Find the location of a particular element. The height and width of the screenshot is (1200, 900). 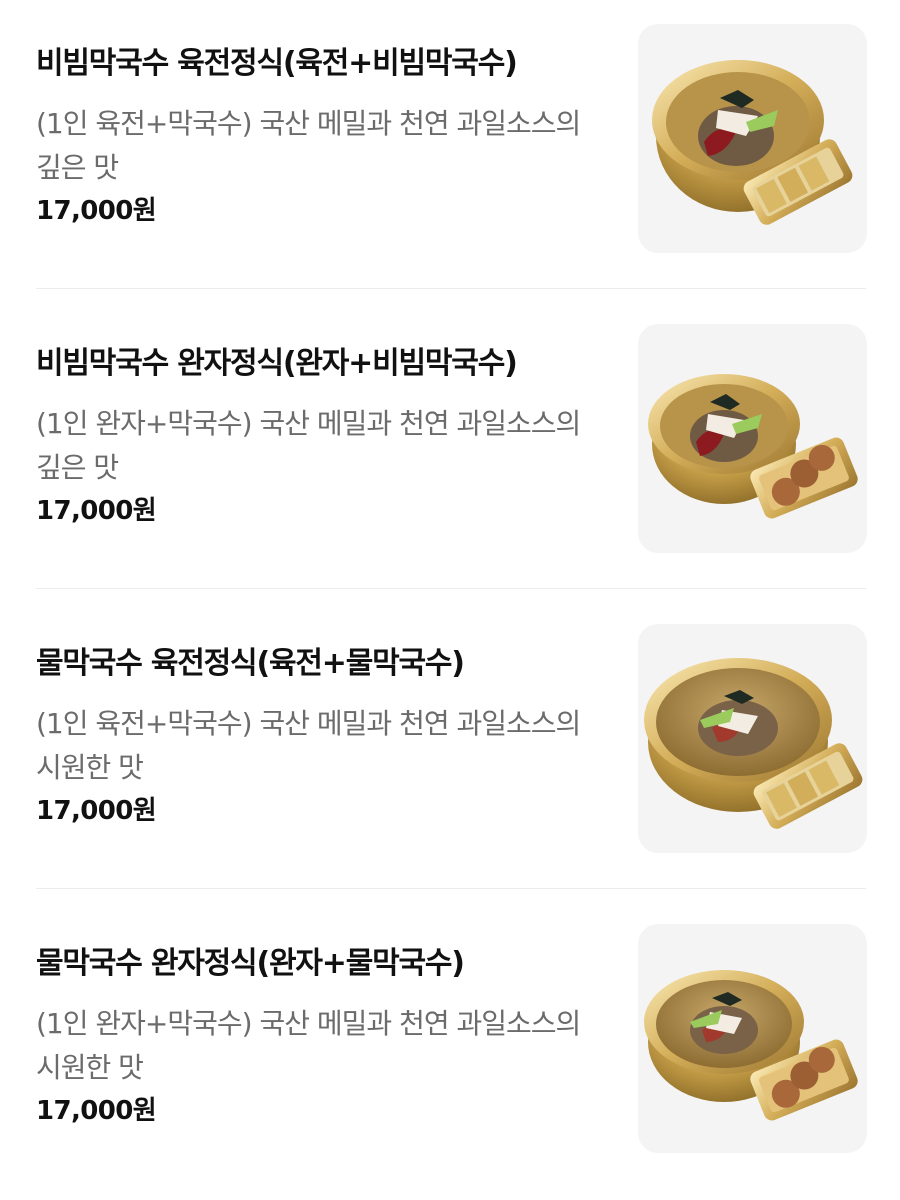

menu-item-description: (1인 완자+막국수) 국산 메밀과 천연 과일소스의 깊은 맛 is located at coordinates (308, 445).